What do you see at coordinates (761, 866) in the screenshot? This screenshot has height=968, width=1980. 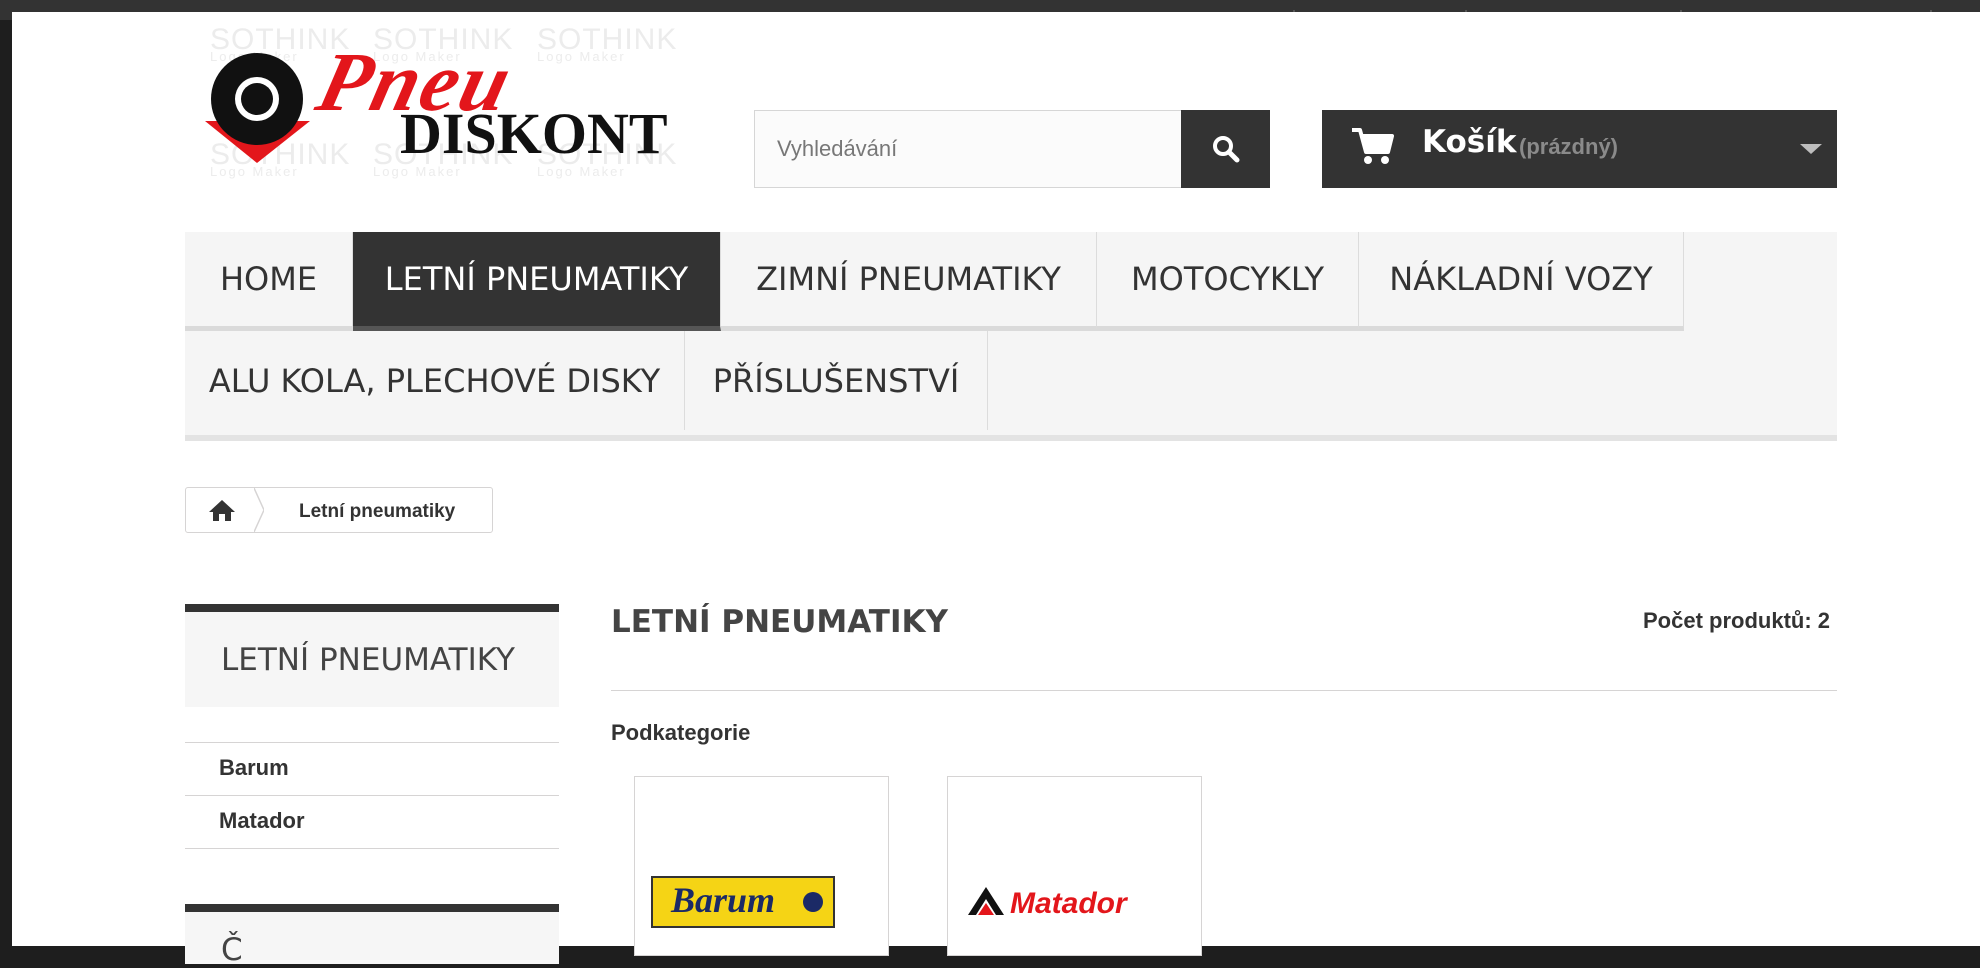 I see `subcategory-card-barum: Barum` at bounding box center [761, 866].